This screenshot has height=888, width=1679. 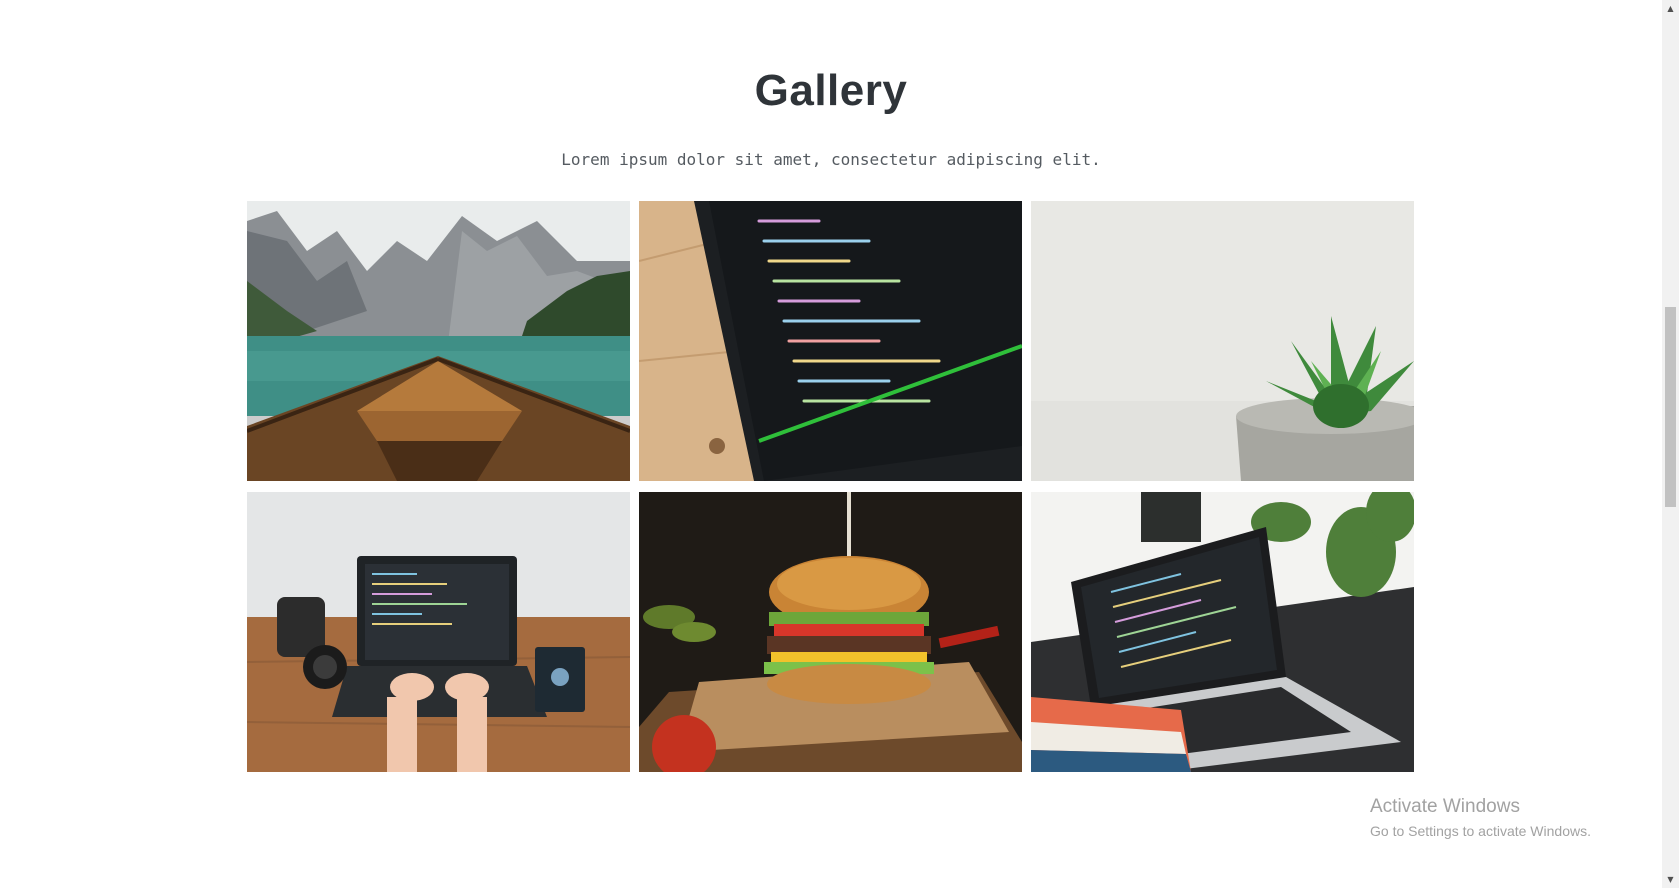 I want to click on gallery-item-macbook-code, so click(x=1222, y=632).